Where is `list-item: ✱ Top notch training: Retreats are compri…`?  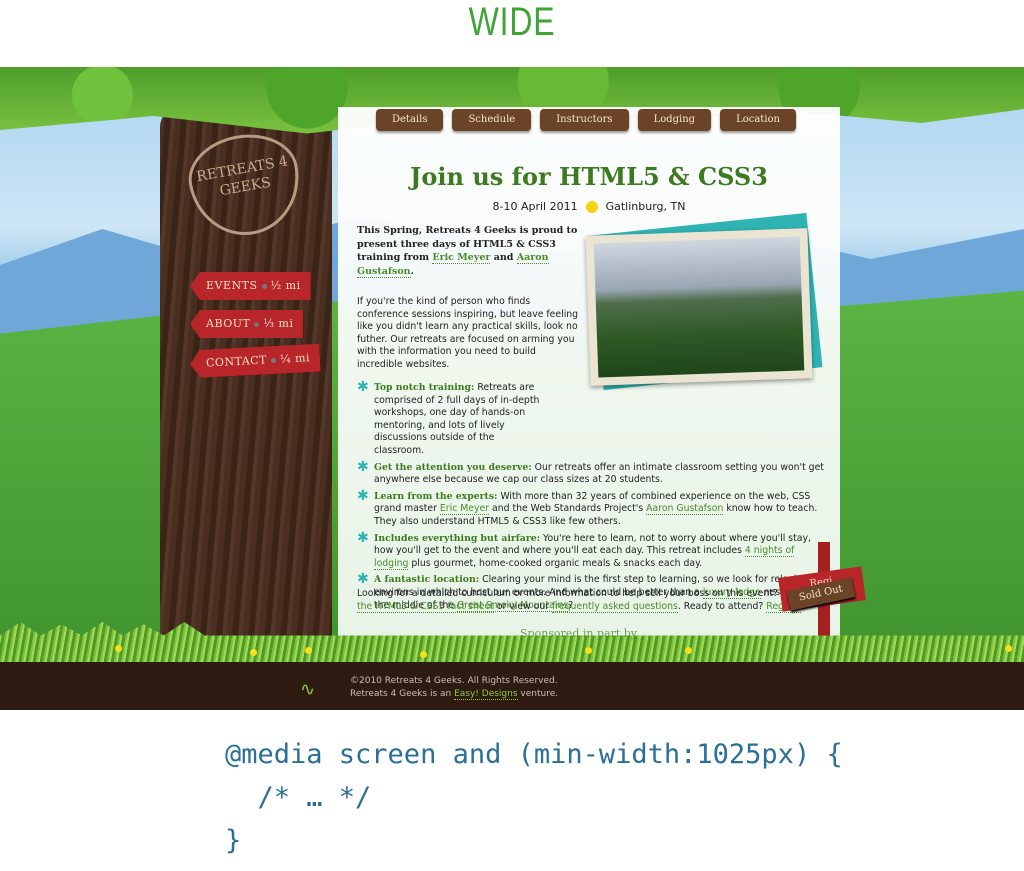
list-item: ✱ Top notch training: Retreats are compri… is located at coordinates (452, 418).